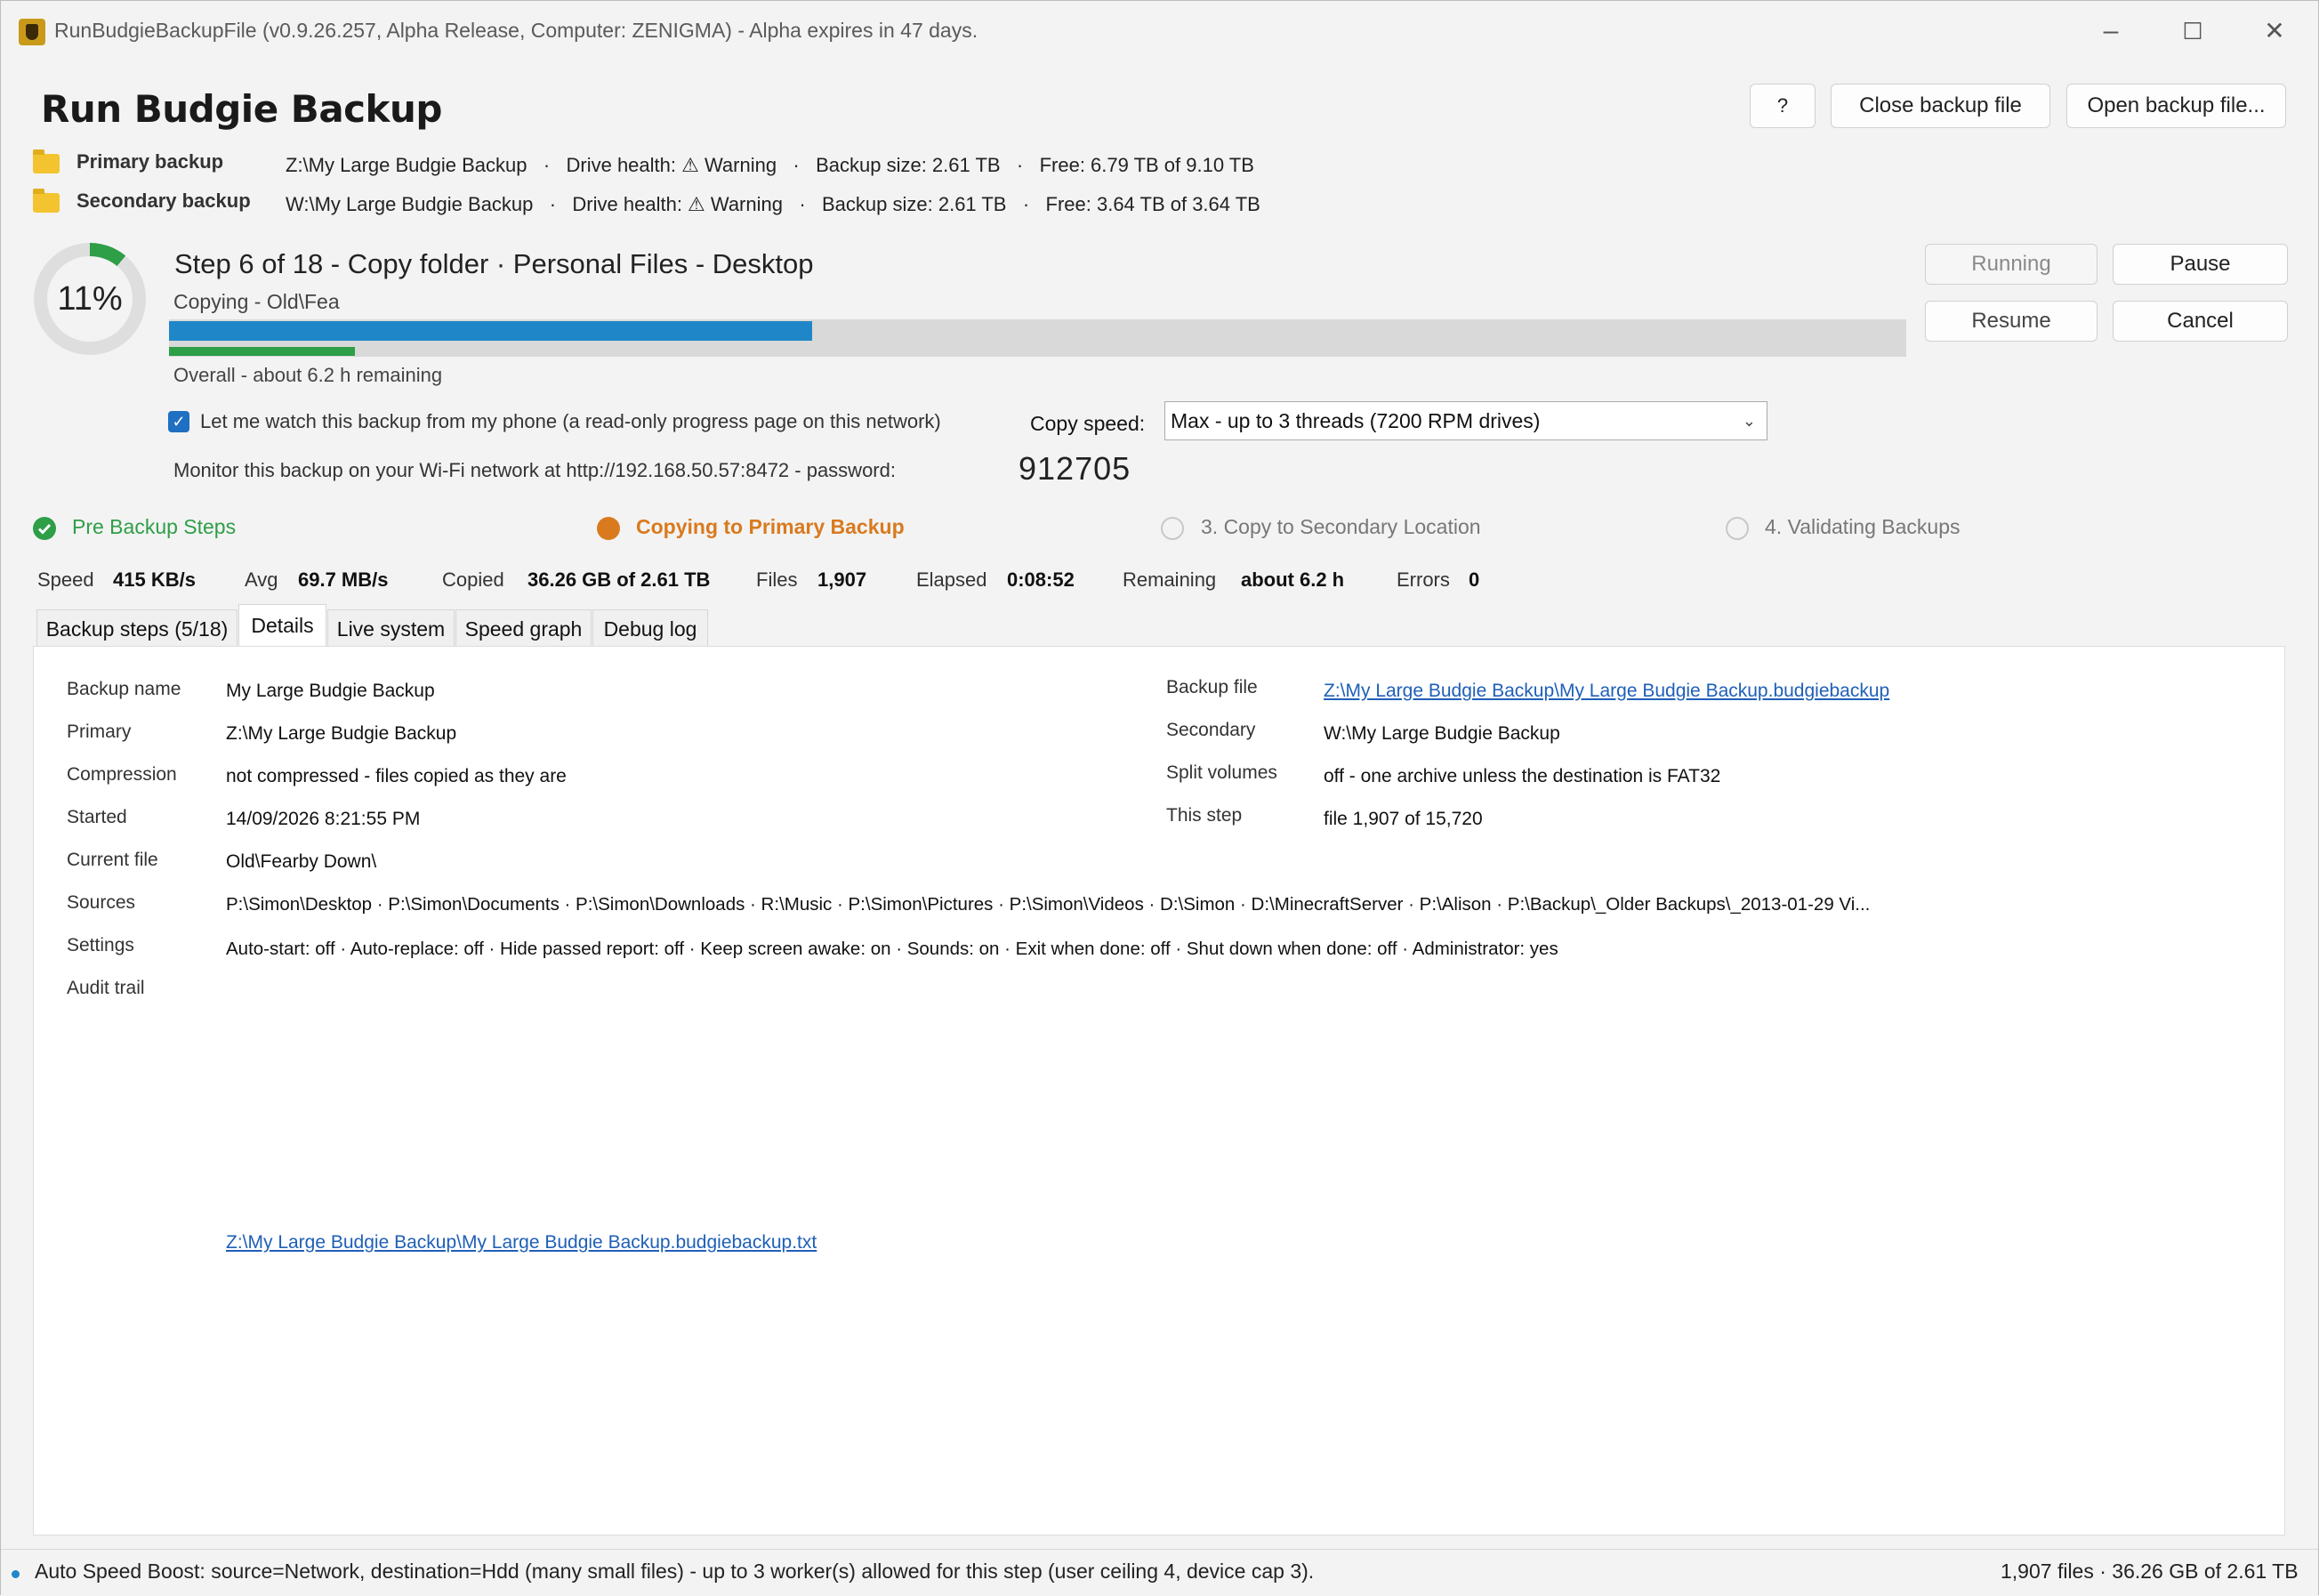 The width and height of the screenshot is (2319, 1596). I want to click on errors-value: 0, so click(1475, 579).